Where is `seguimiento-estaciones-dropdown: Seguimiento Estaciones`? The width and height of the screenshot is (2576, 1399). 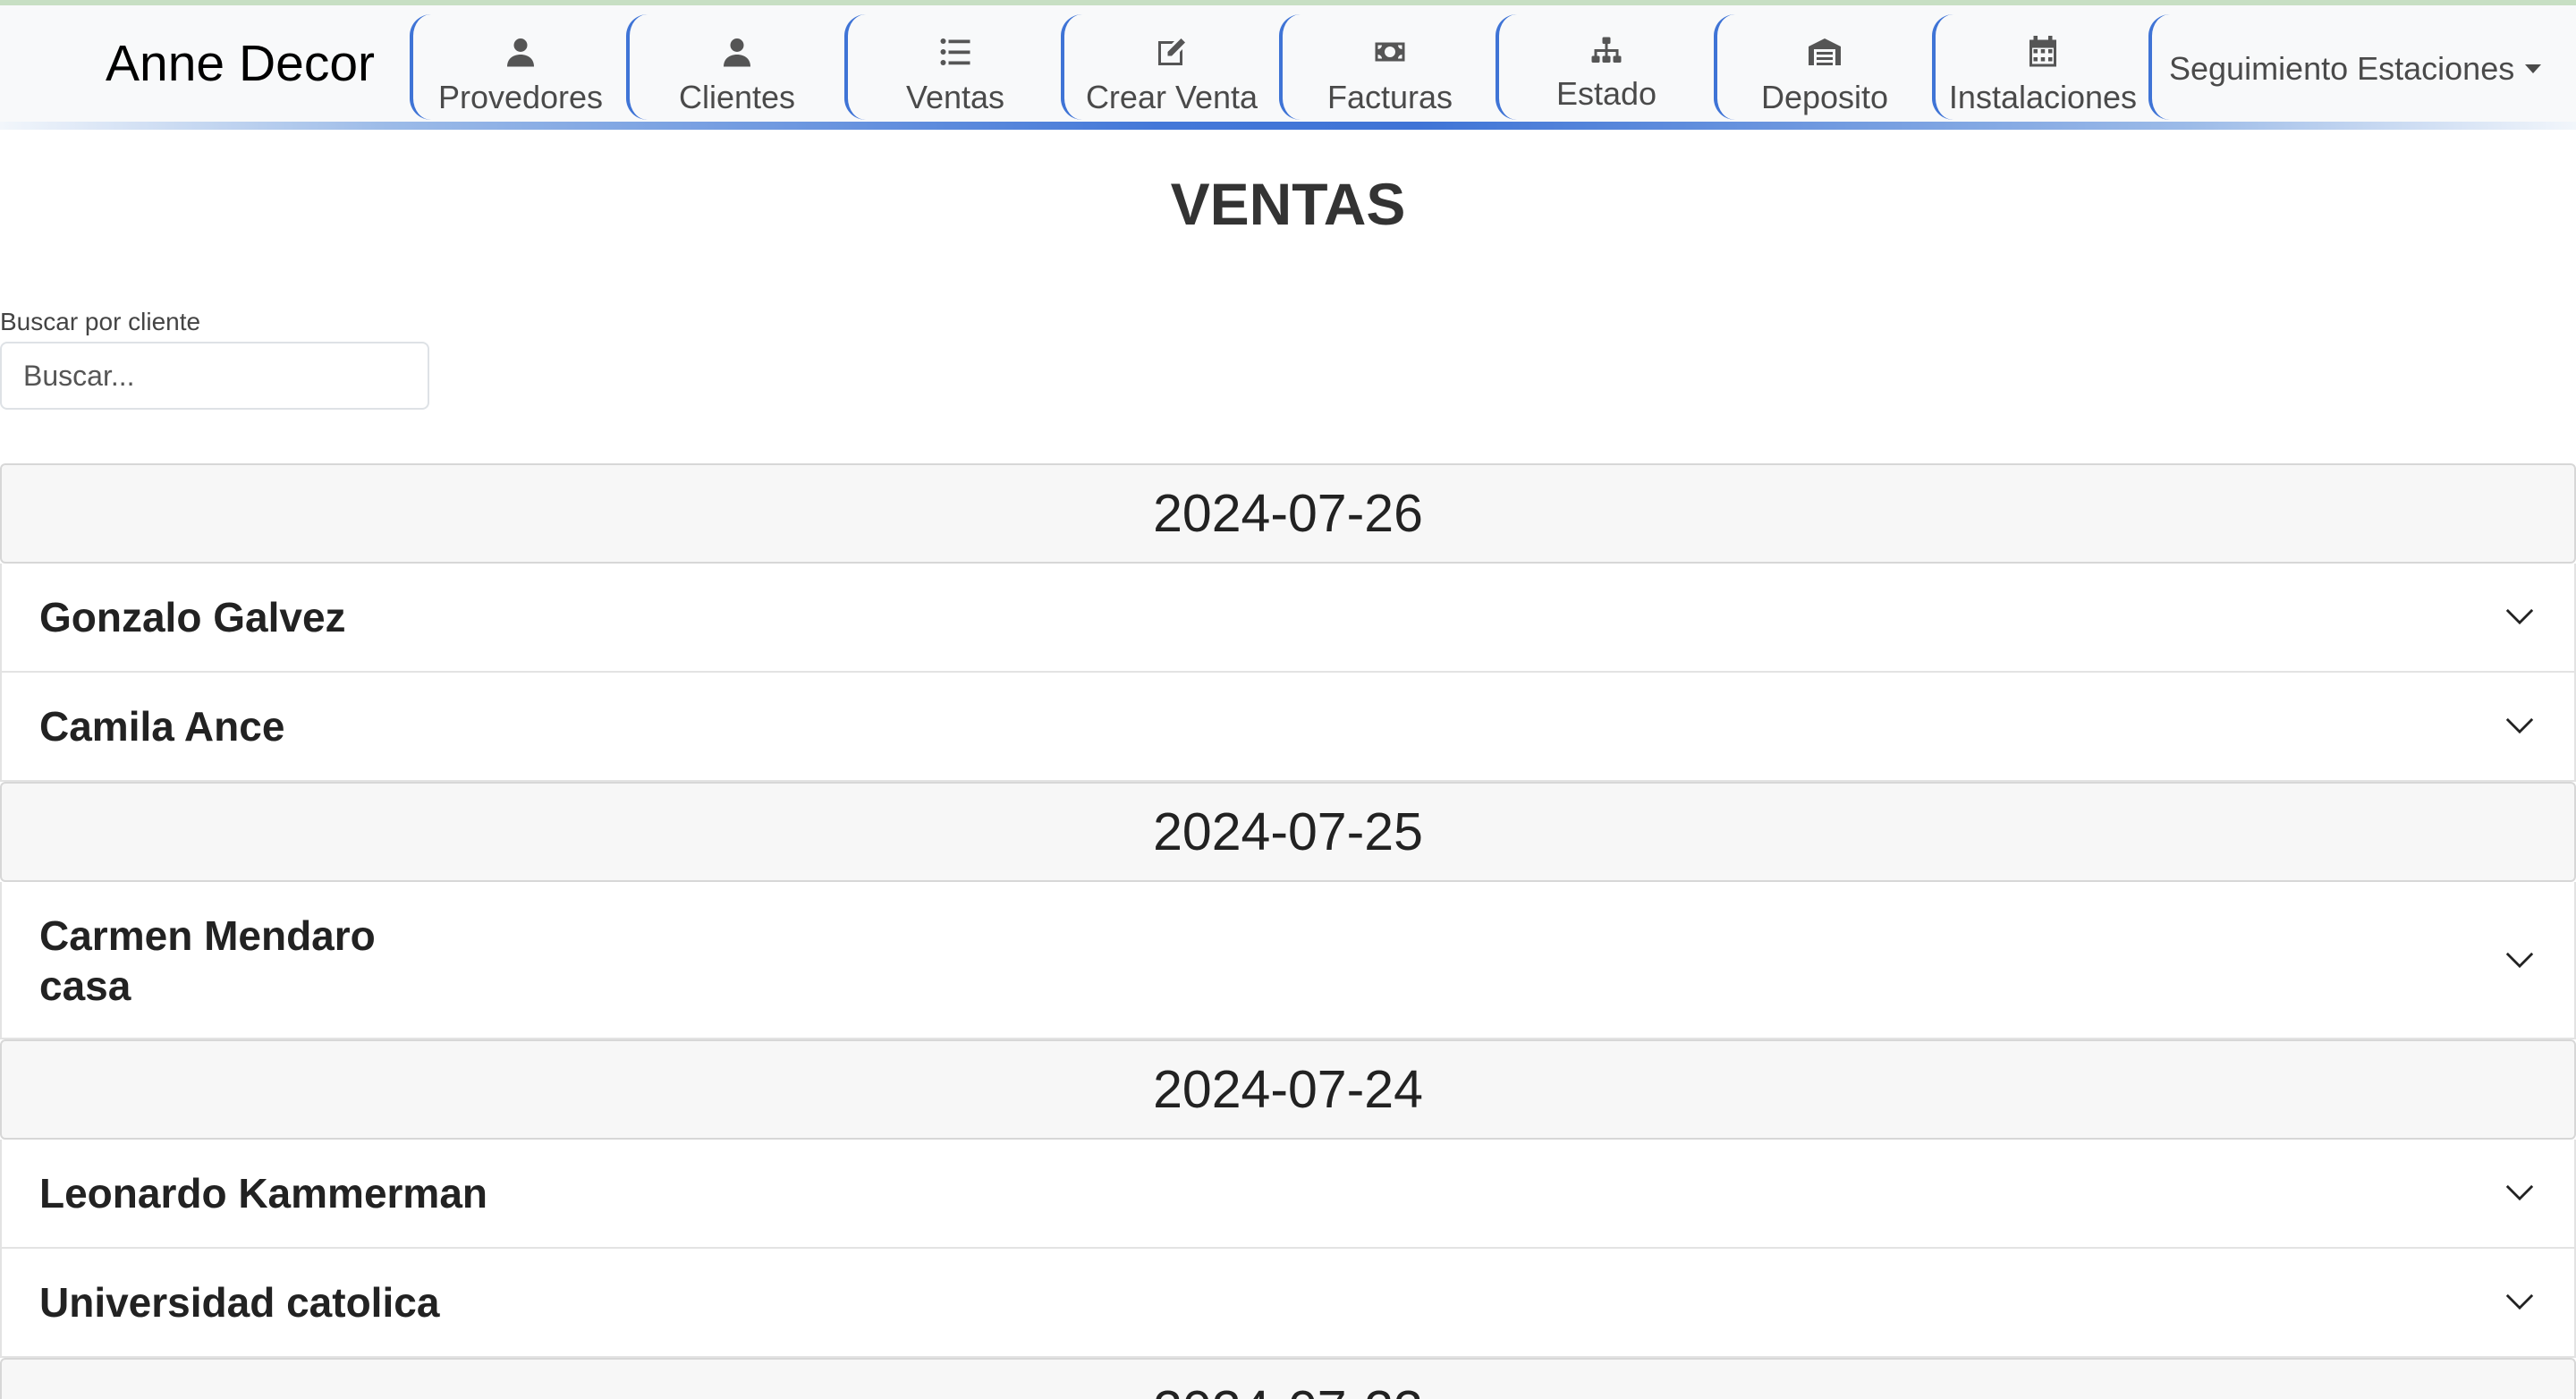
seguimiento-estaciones-dropdown: Seguimiento Estaciones is located at coordinates (2355, 69).